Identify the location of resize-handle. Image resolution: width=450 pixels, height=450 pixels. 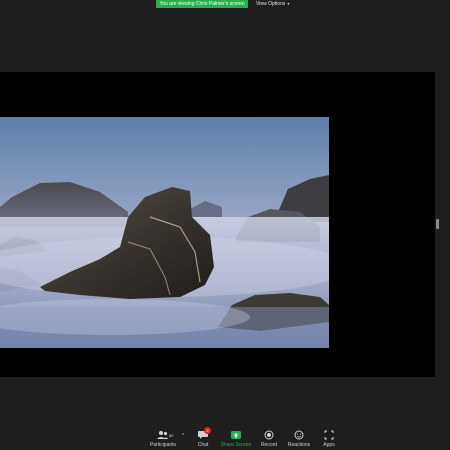
(437, 224).